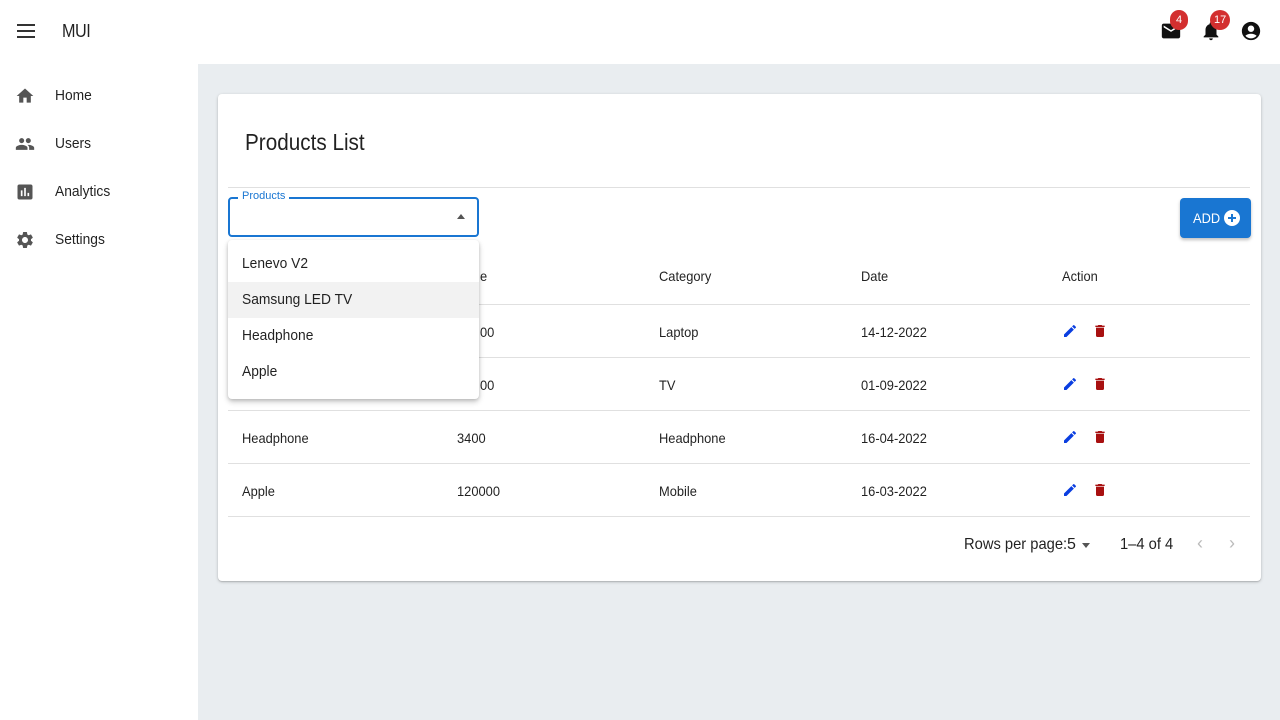  I want to click on cell-price: 120000, so click(478, 491).